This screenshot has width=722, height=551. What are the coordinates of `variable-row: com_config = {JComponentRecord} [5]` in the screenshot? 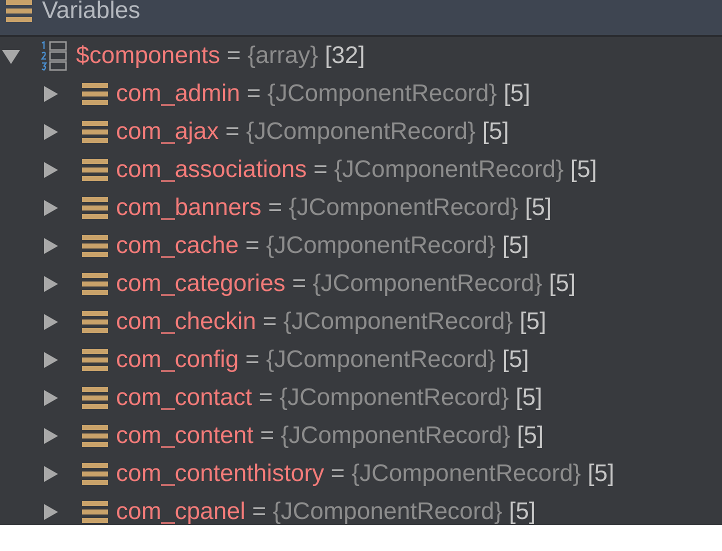 It's located at (322, 360).